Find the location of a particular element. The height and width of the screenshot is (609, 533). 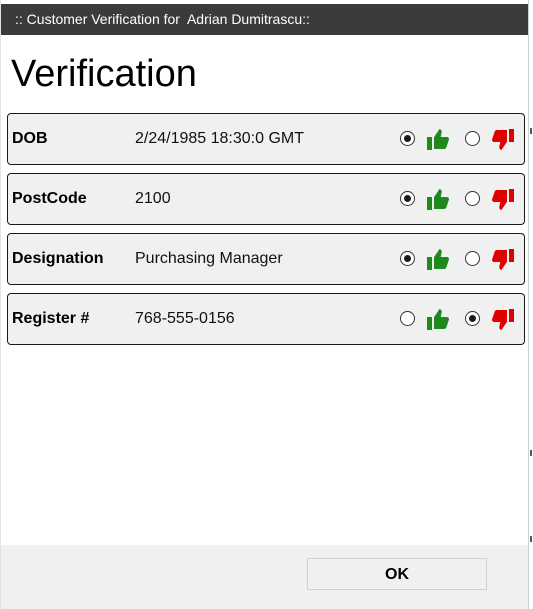

verification-row-dob: DOB 2/24/1985 18:30:0 GMT is located at coordinates (266, 139).